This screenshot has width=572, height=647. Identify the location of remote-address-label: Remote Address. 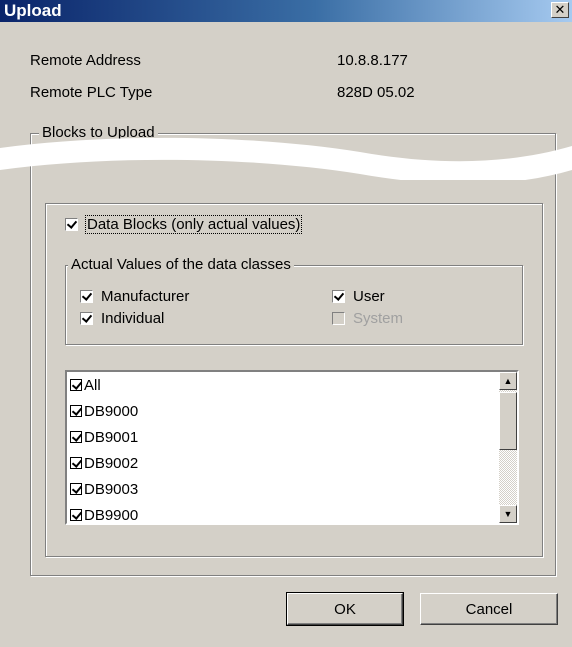
(85, 60).